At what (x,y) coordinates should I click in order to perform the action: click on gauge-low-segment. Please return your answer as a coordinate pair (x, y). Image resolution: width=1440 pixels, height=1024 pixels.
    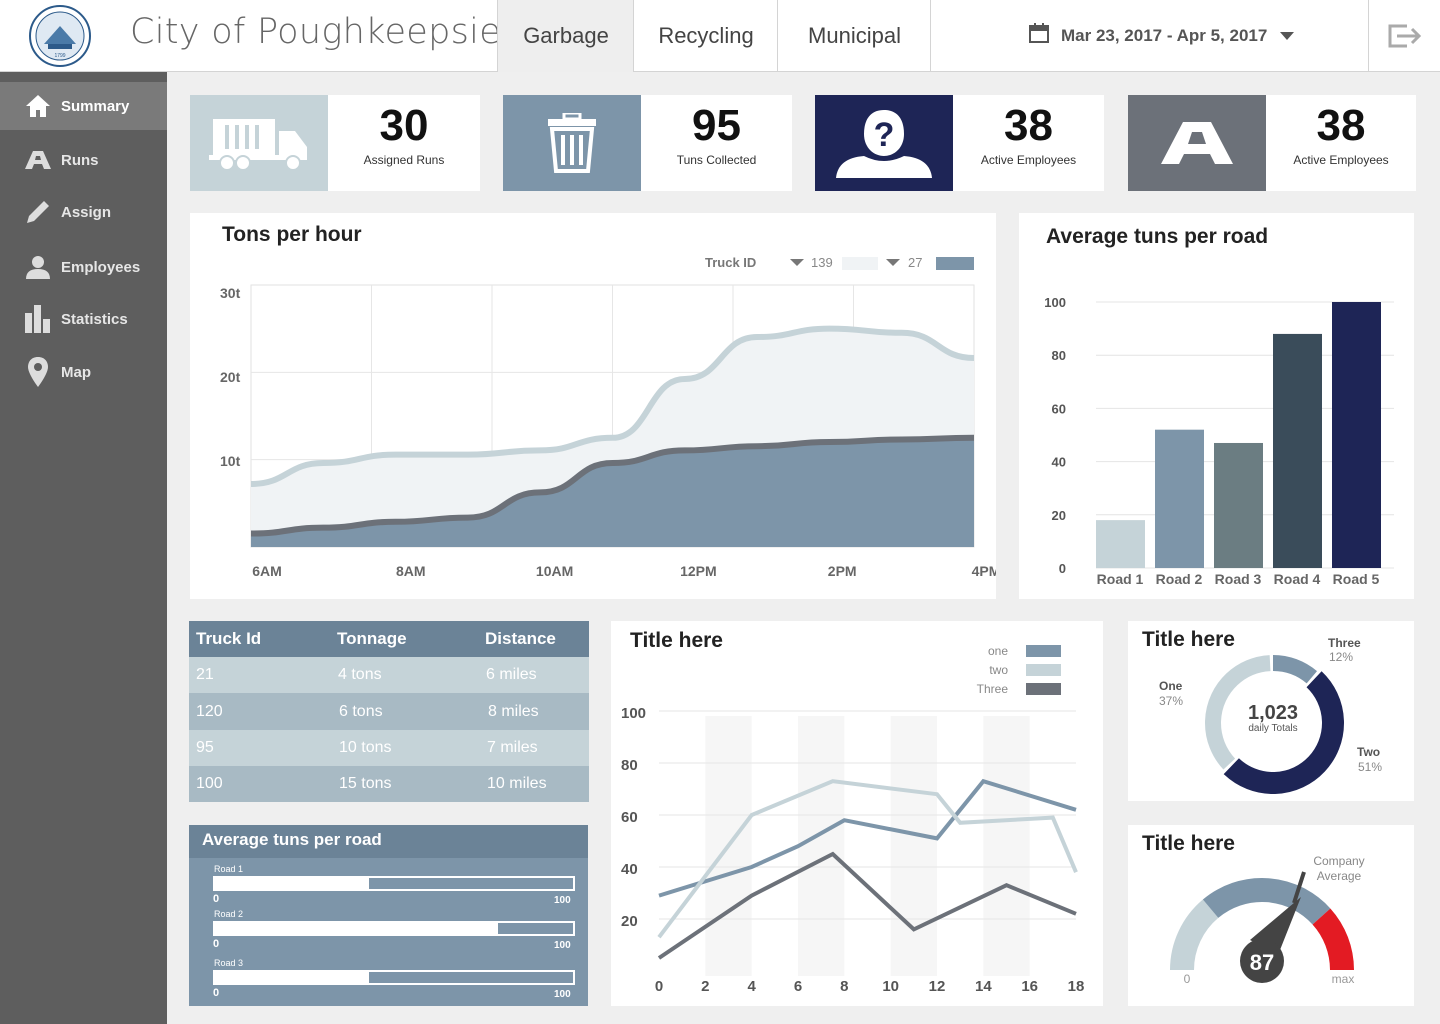
    Looking at the image, I should click on (1194, 935).